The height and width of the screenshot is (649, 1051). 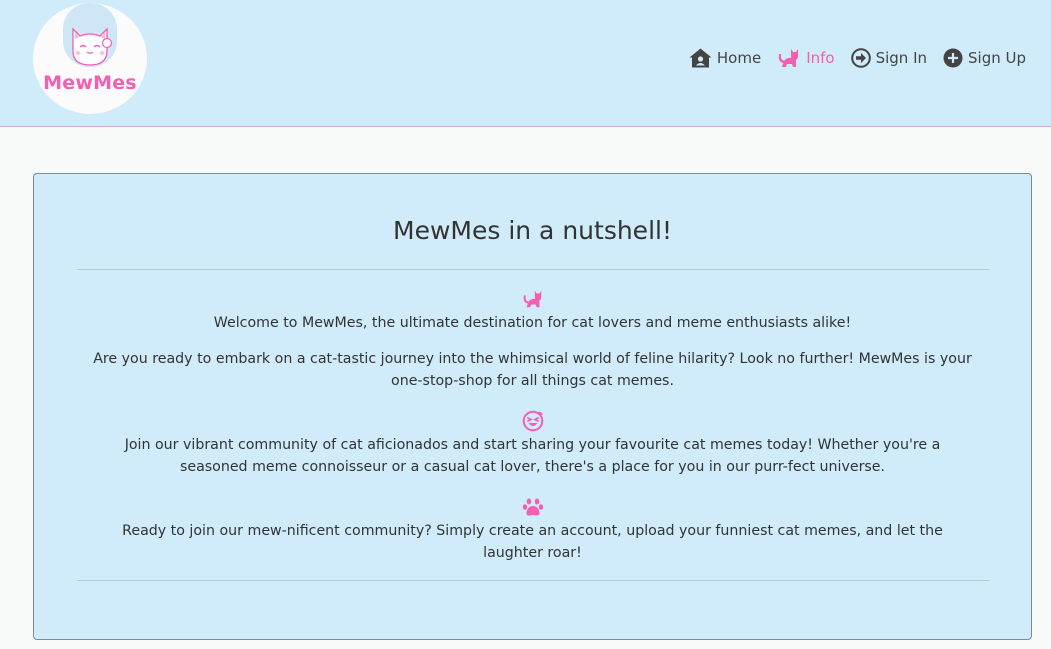 What do you see at coordinates (532, 507) in the screenshot?
I see `paw-icon` at bounding box center [532, 507].